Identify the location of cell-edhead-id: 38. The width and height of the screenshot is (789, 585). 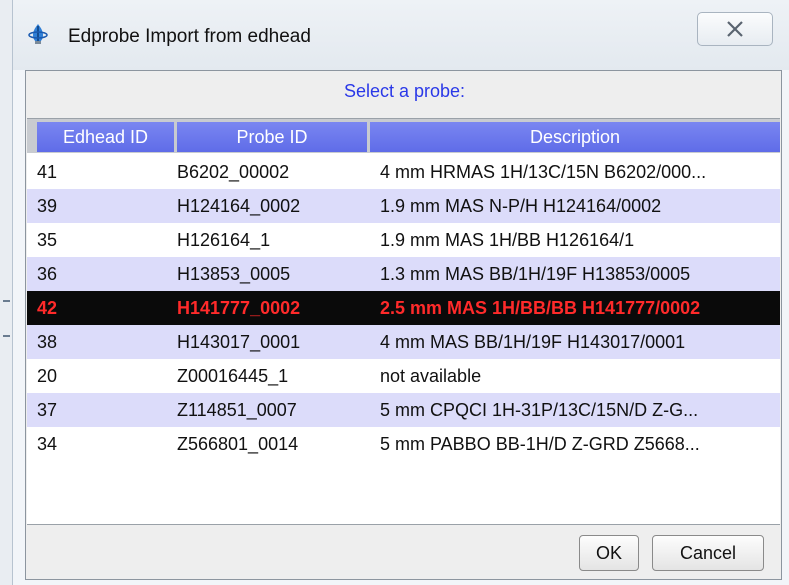
(47, 342).